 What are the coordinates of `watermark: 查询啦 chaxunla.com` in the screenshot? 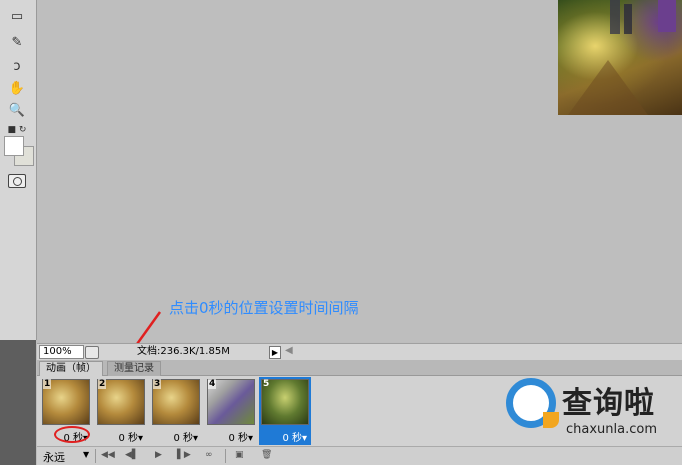 It's located at (592, 407).